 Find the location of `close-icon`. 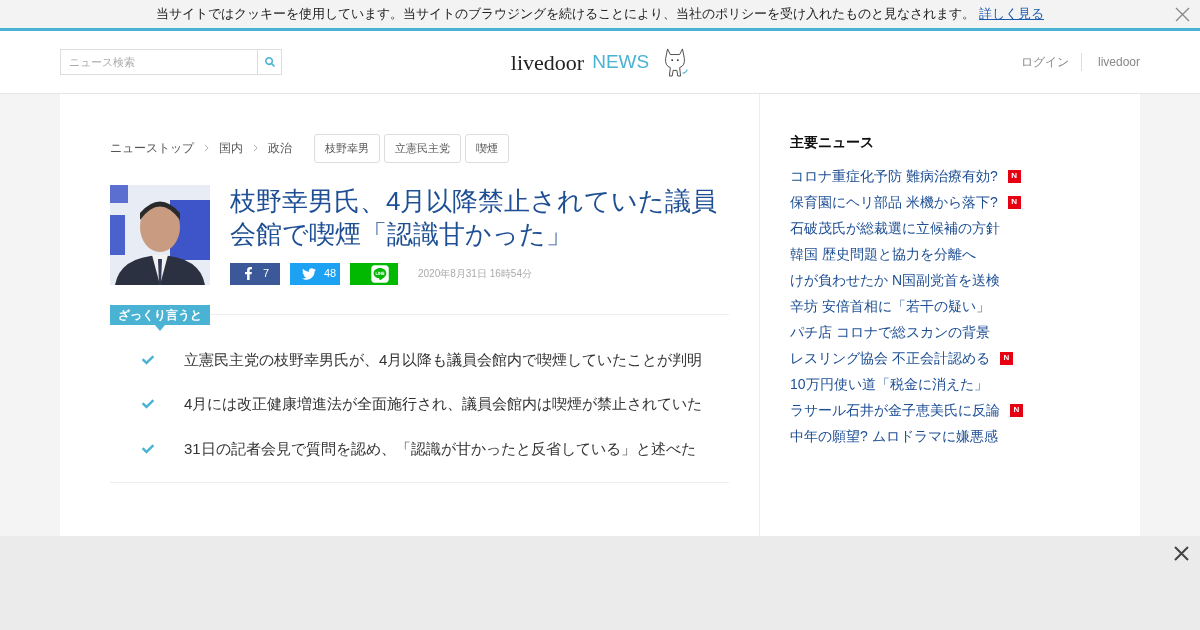

close-icon is located at coordinates (1181, 553).